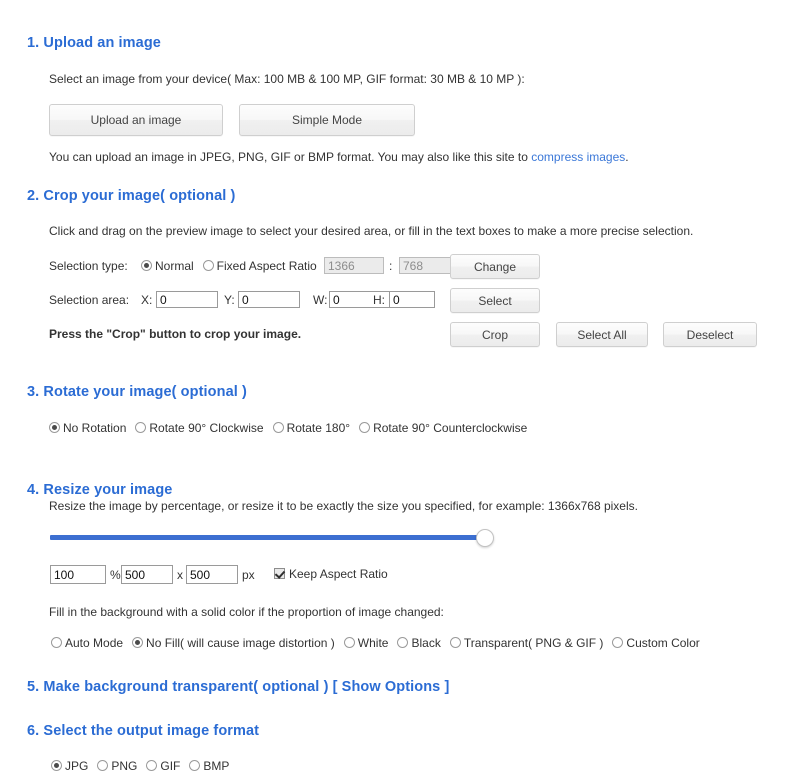  What do you see at coordinates (147, 574) in the screenshot?
I see `resize-width-input` at bounding box center [147, 574].